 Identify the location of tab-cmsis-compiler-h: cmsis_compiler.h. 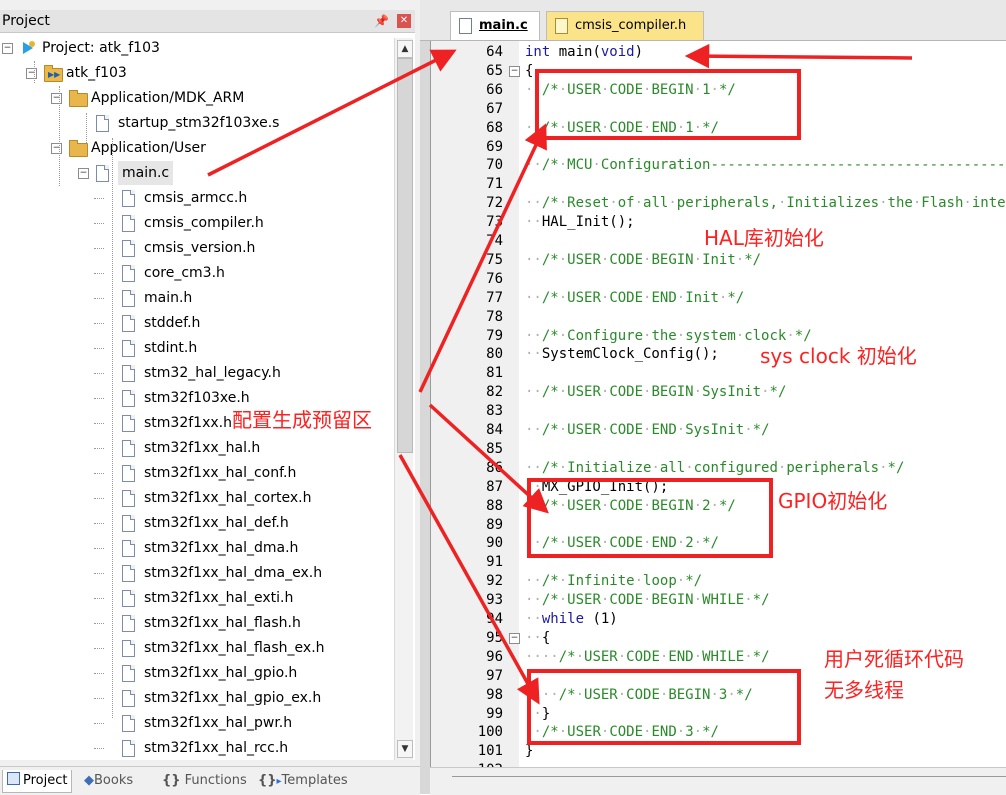
(625, 25).